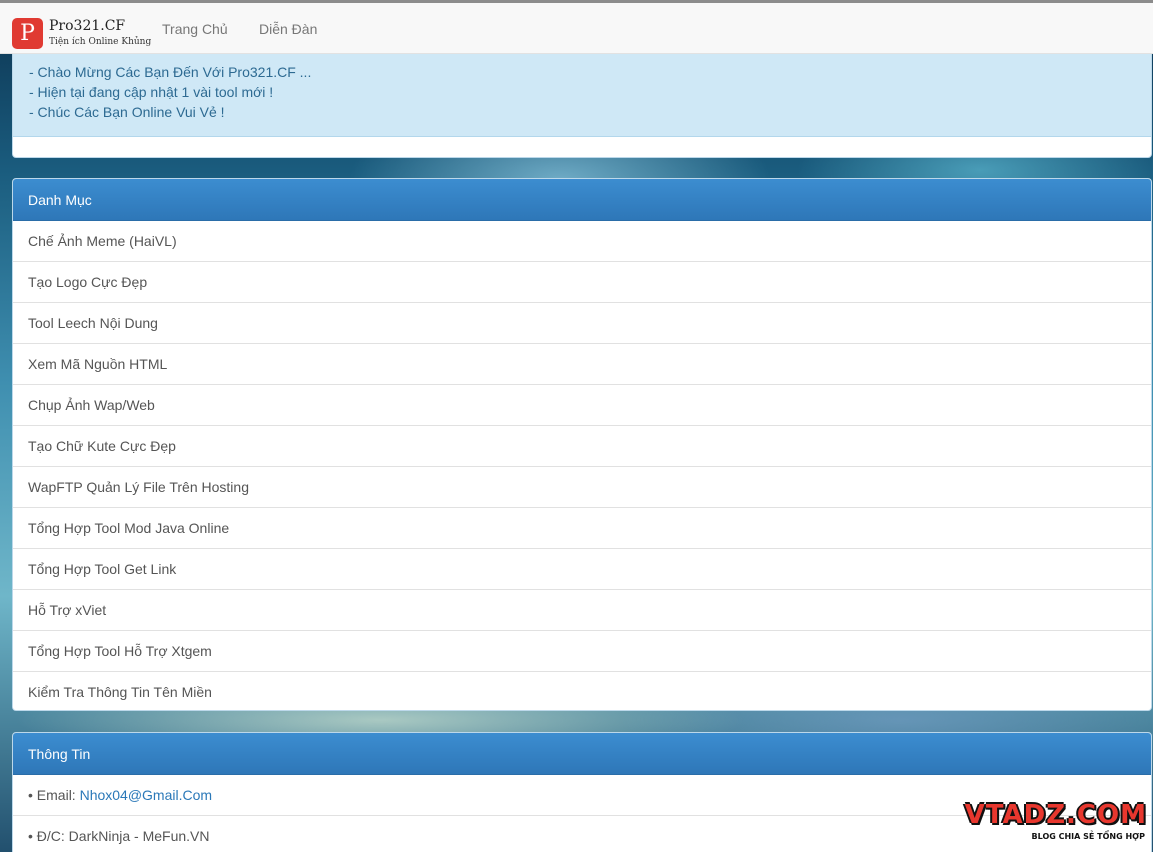  I want to click on nav-link-forum: Diễn Đàn, so click(288, 29).